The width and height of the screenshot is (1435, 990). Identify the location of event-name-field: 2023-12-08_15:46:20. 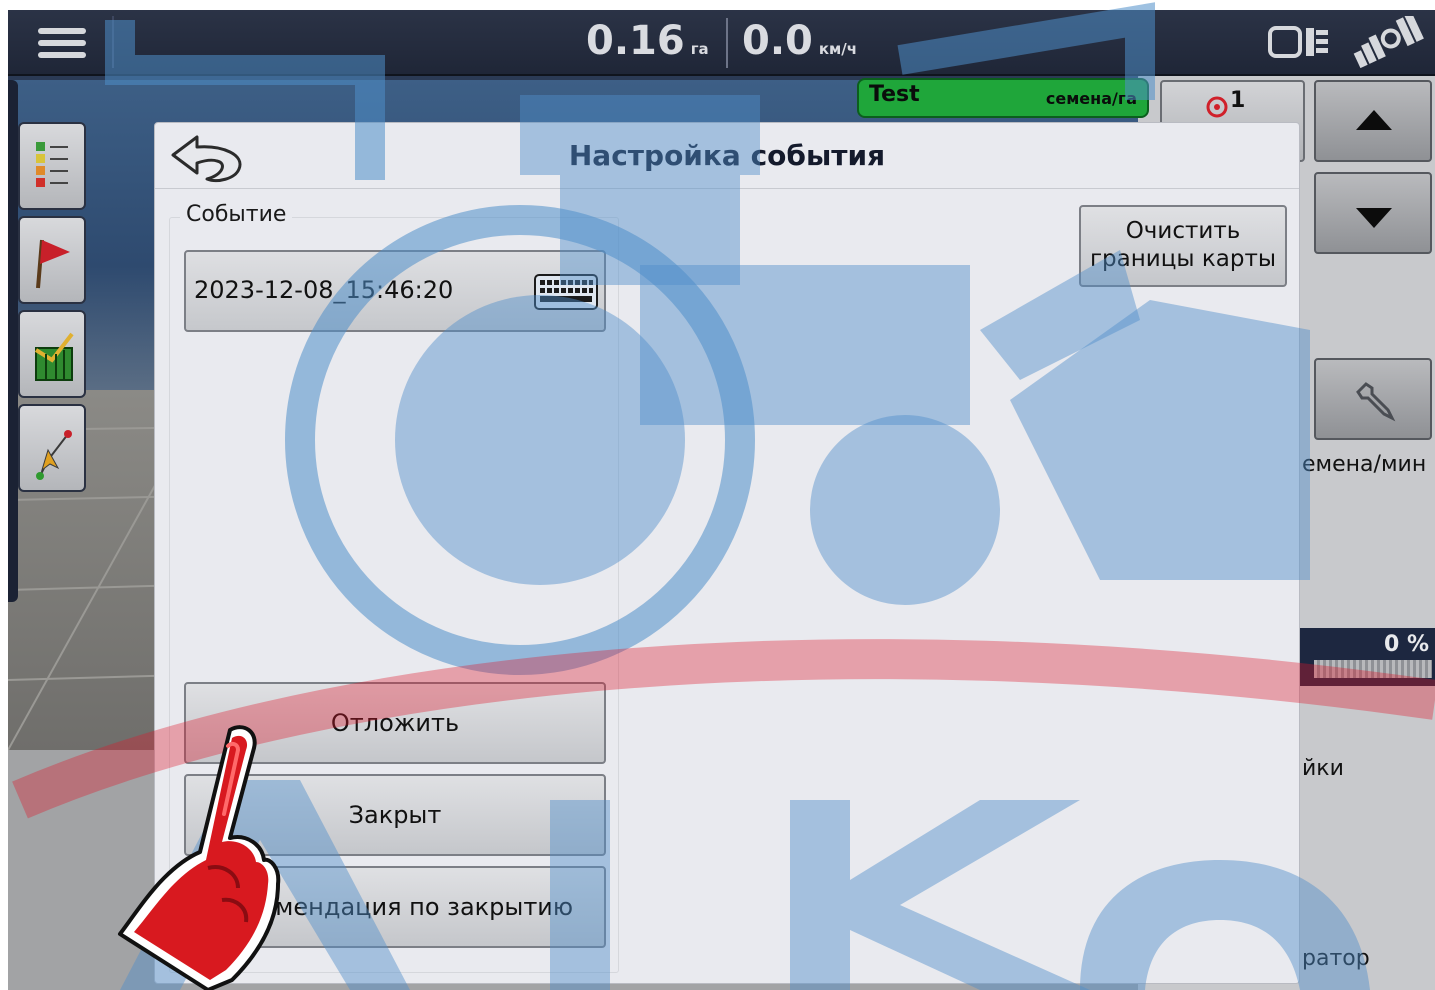
(395, 291).